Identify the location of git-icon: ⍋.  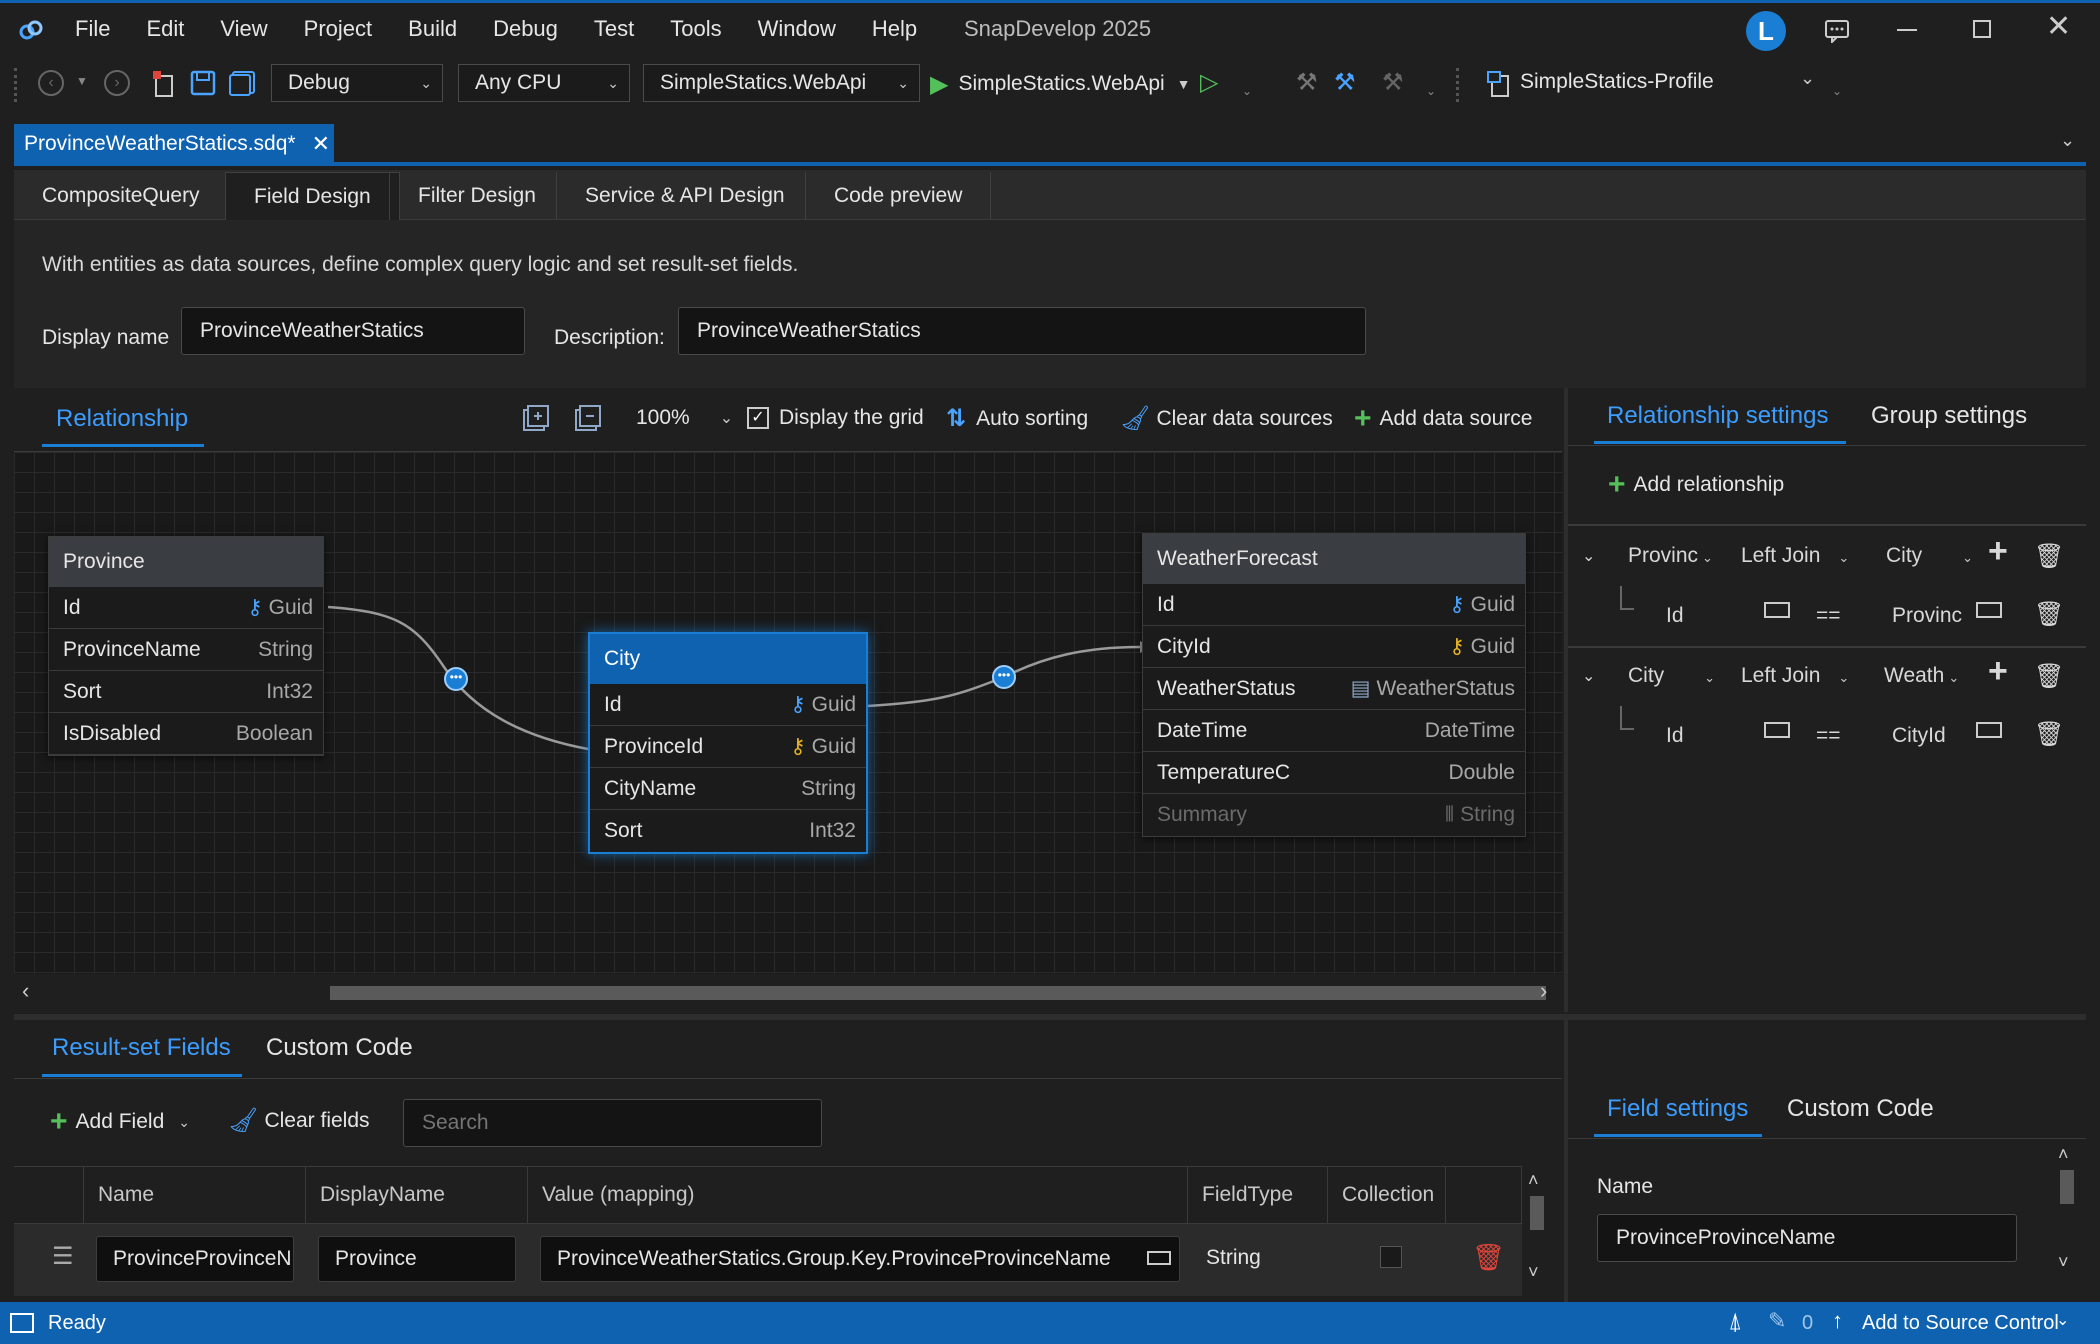
(1735, 1322).